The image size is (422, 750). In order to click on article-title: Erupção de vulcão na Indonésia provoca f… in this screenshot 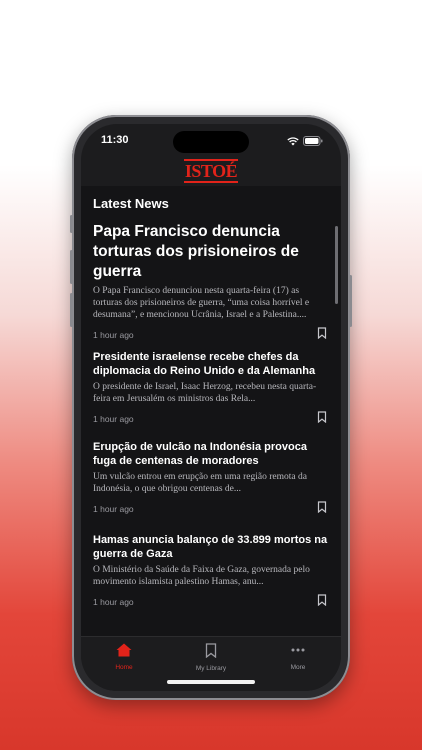, I will do `click(211, 454)`.